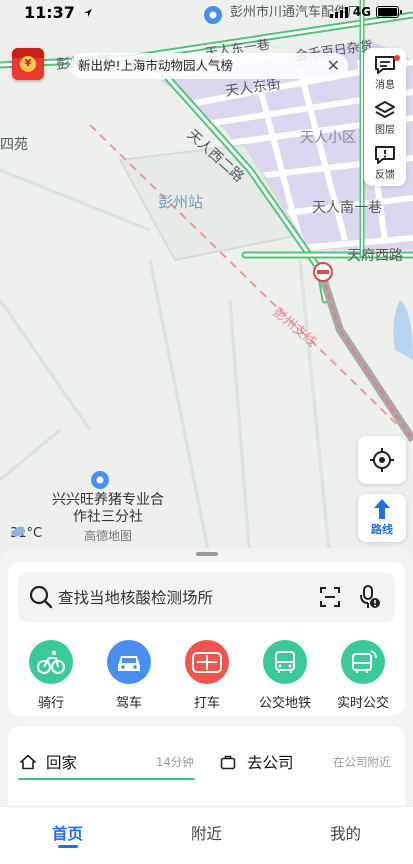  I want to click on locate-button, so click(382, 460).